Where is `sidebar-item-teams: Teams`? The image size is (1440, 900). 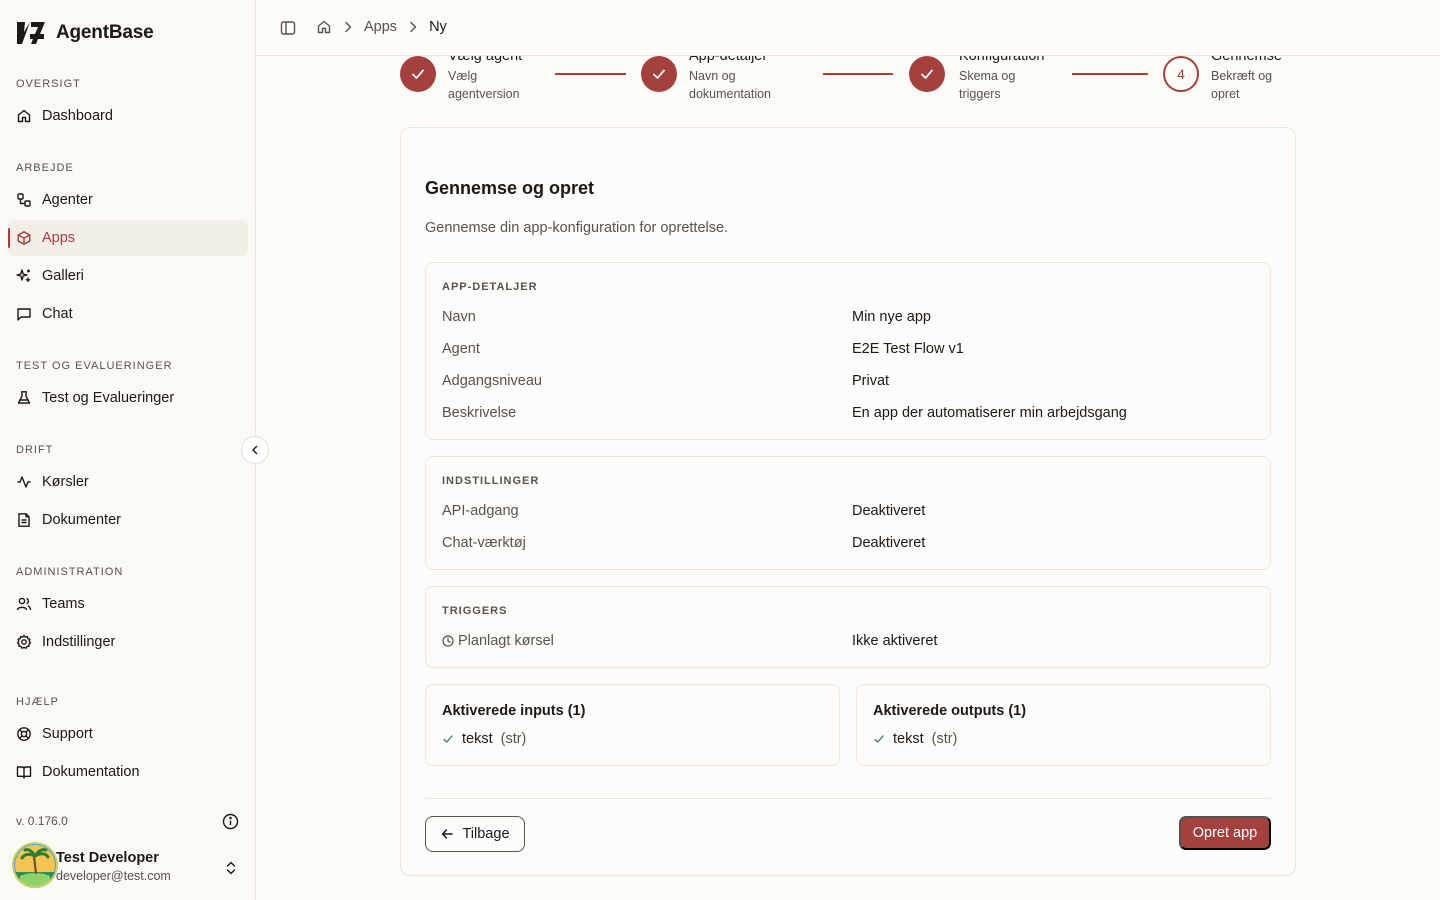
sidebar-item-teams: Teams is located at coordinates (128, 604).